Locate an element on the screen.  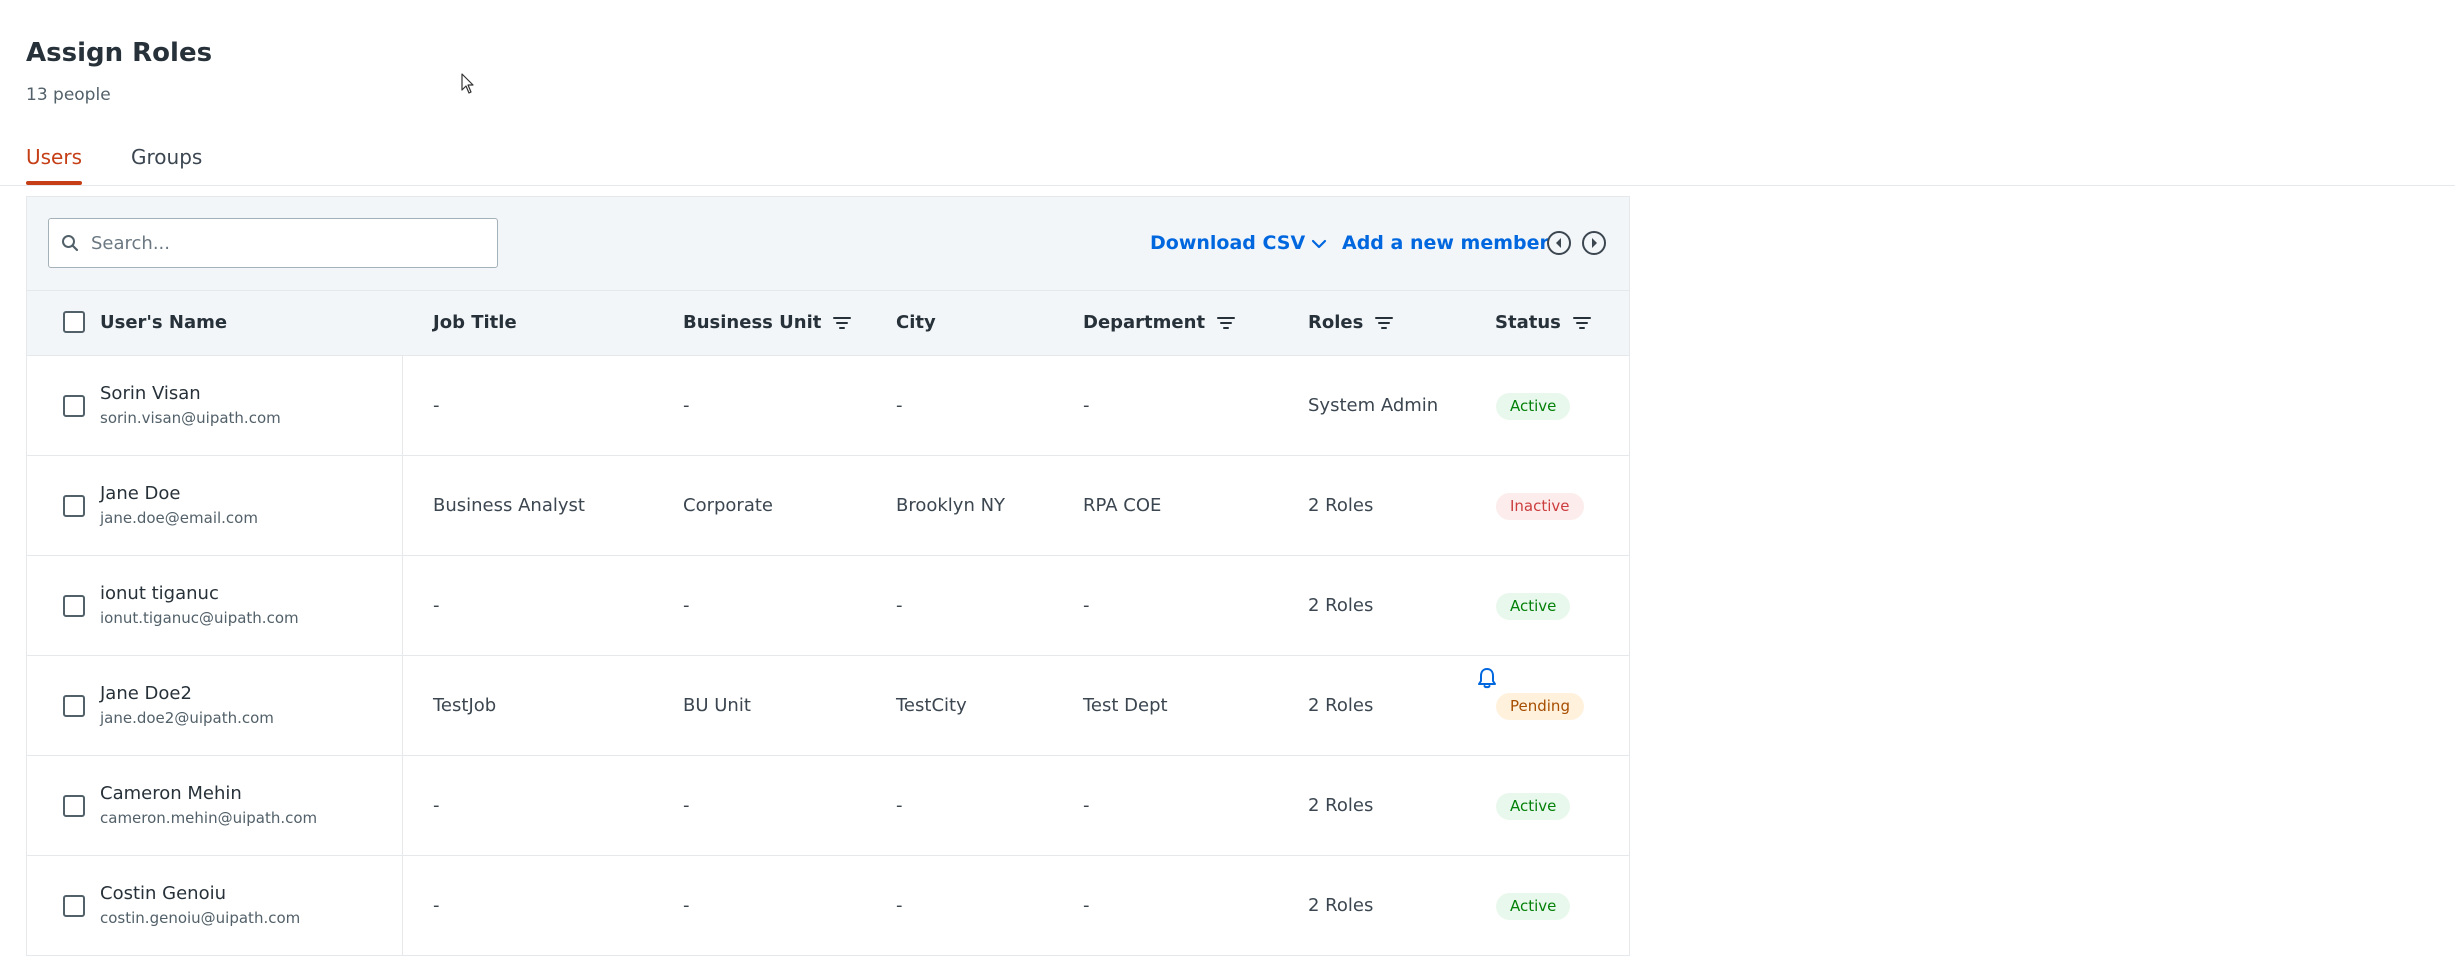
business-unit-cell: BU Unit is located at coordinates (717, 705).